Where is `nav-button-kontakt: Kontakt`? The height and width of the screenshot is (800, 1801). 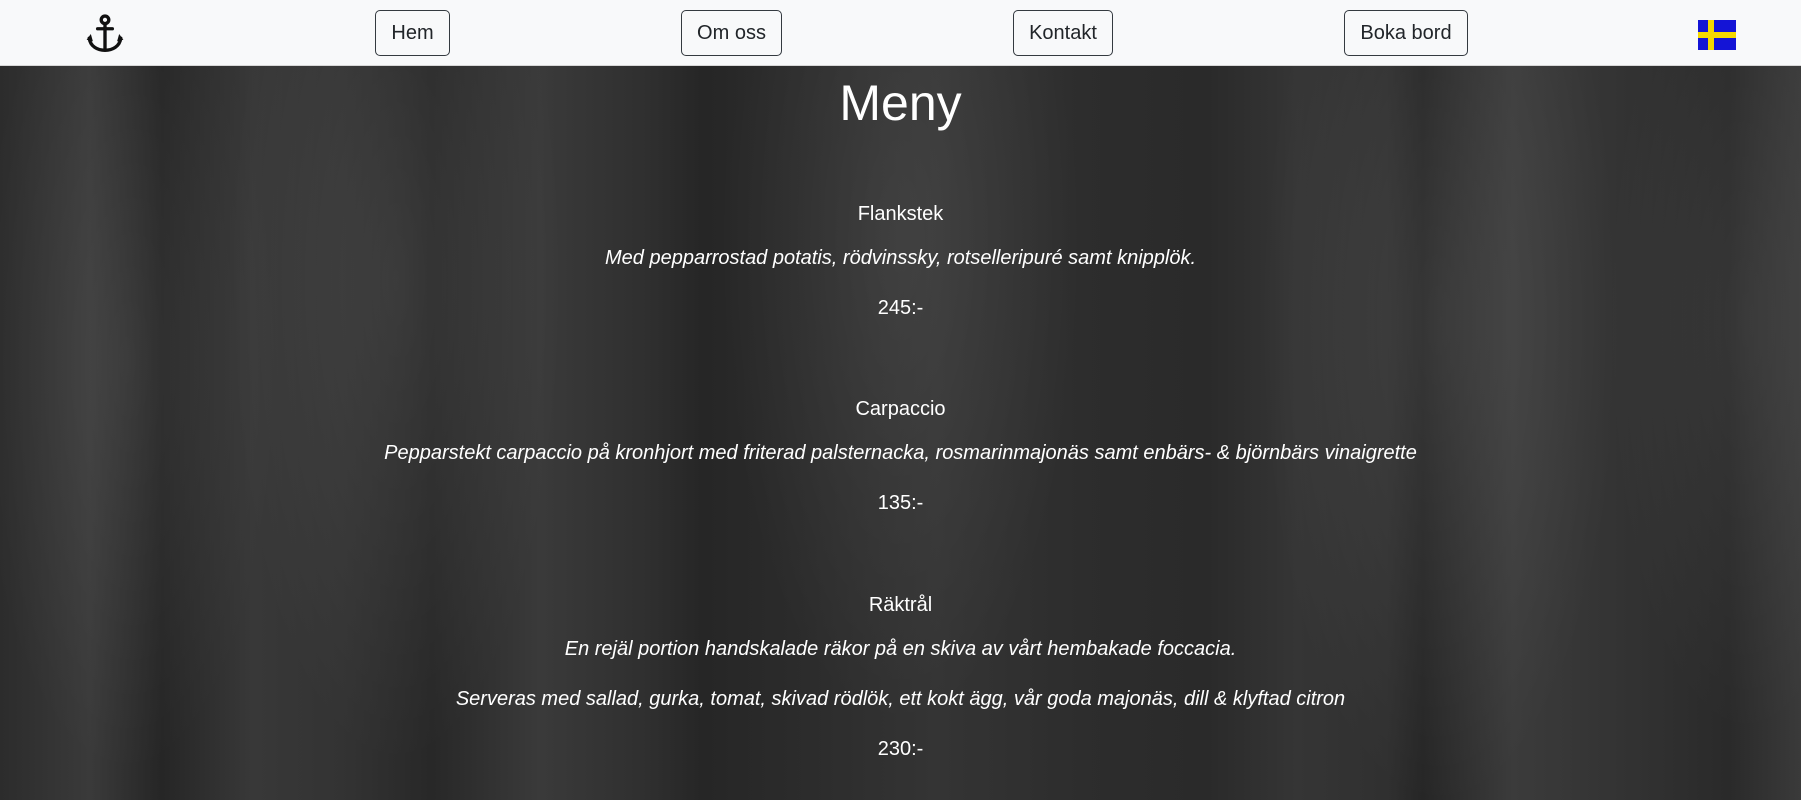 nav-button-kontakt: Kontakt is located at coordinates (1063, 33).